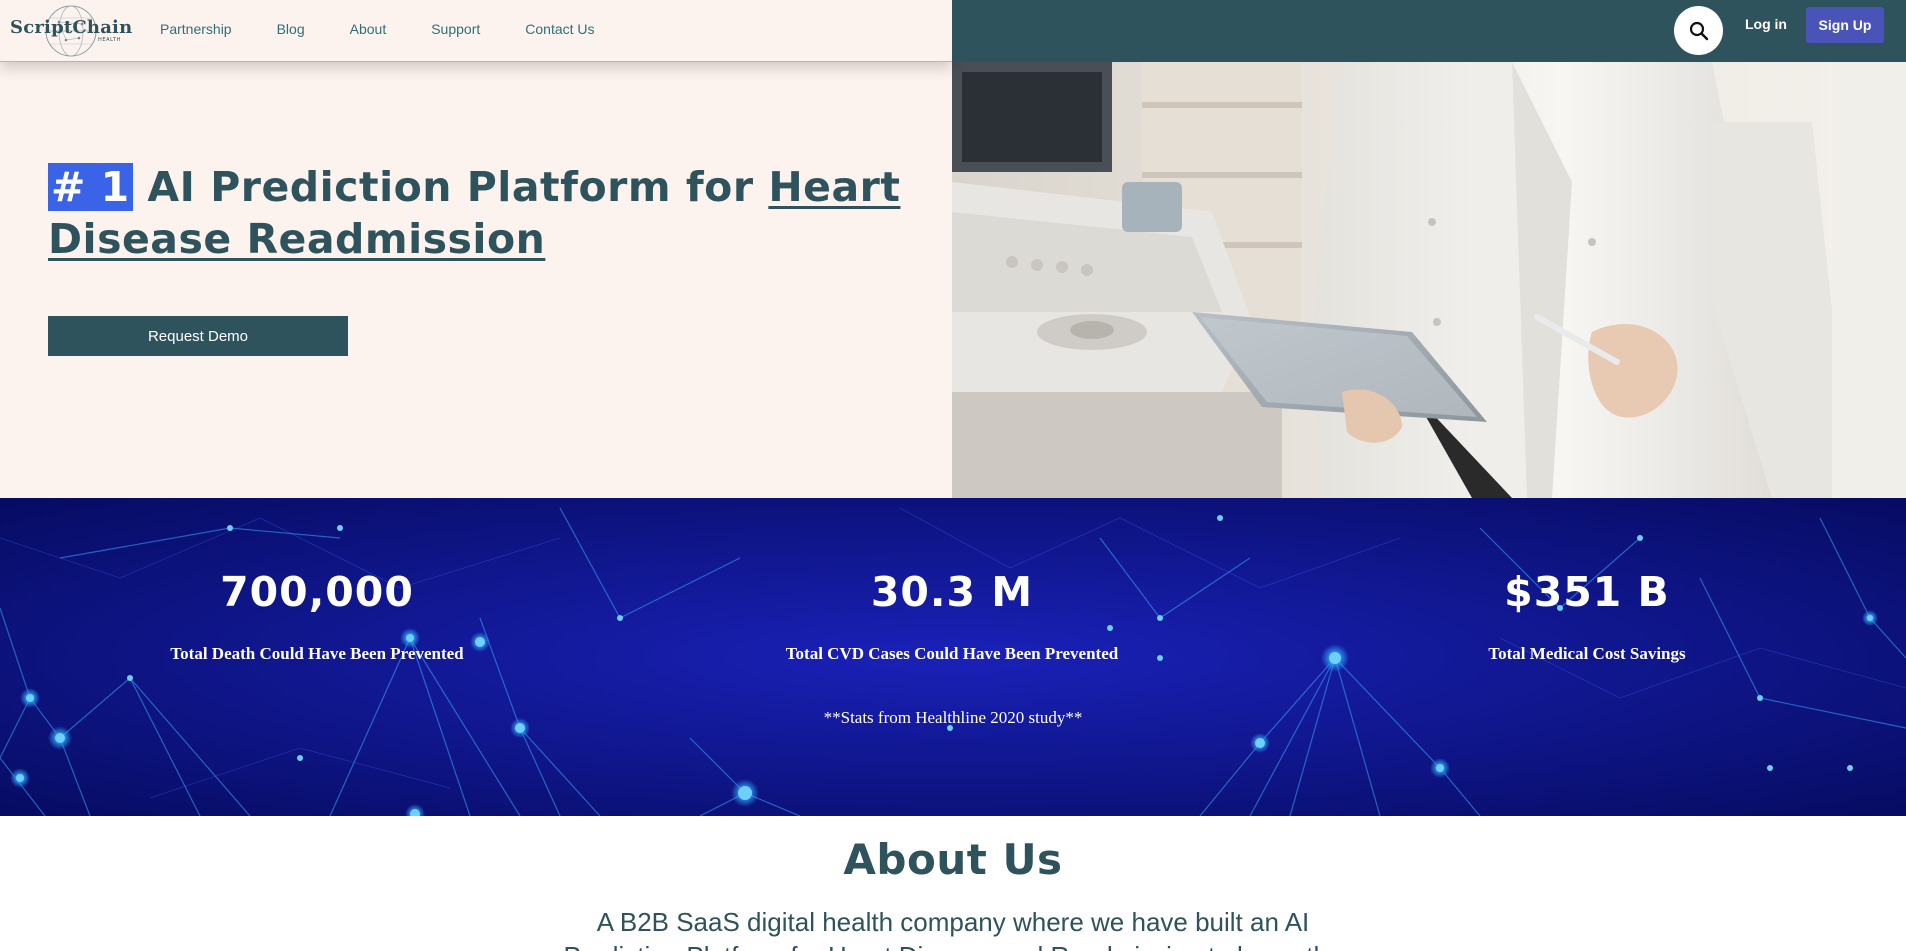 Image resolution: width=1906 pixels, height=951 pixels. What do you see at coordinates (90, 187) in the screenshot?
I see `hero-title-highlight: # 1` at bounding box center [90, 187].